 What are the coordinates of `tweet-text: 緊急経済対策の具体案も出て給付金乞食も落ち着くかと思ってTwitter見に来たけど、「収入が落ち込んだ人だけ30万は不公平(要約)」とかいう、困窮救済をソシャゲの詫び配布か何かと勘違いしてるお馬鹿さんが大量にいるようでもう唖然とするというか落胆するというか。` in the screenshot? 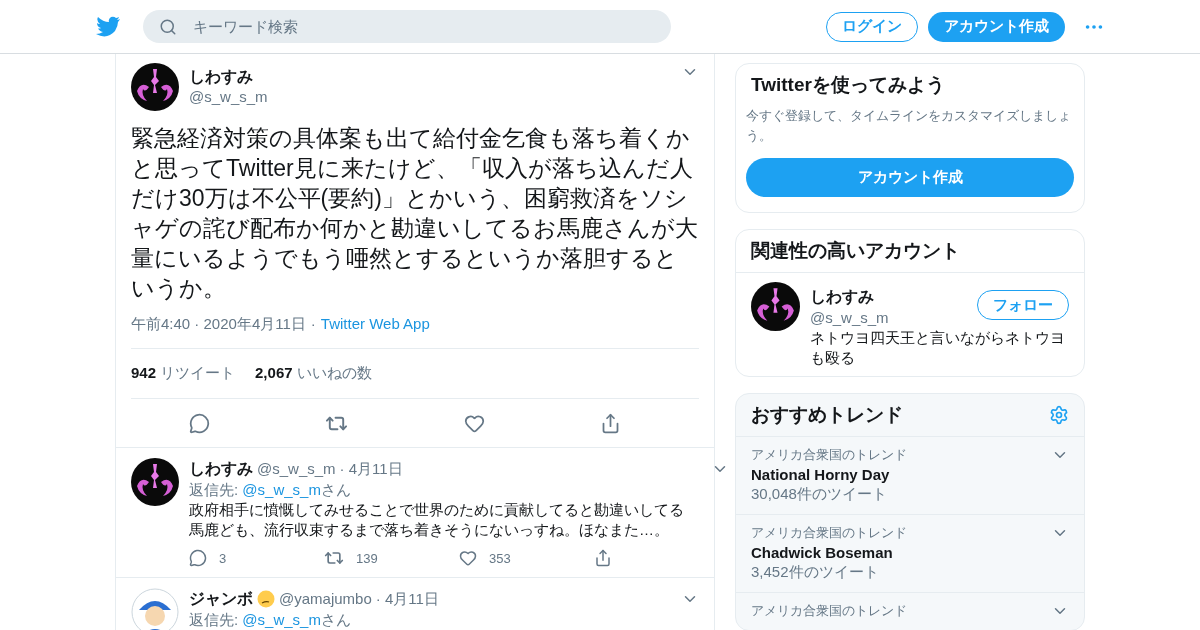 It's located at (415, 213).